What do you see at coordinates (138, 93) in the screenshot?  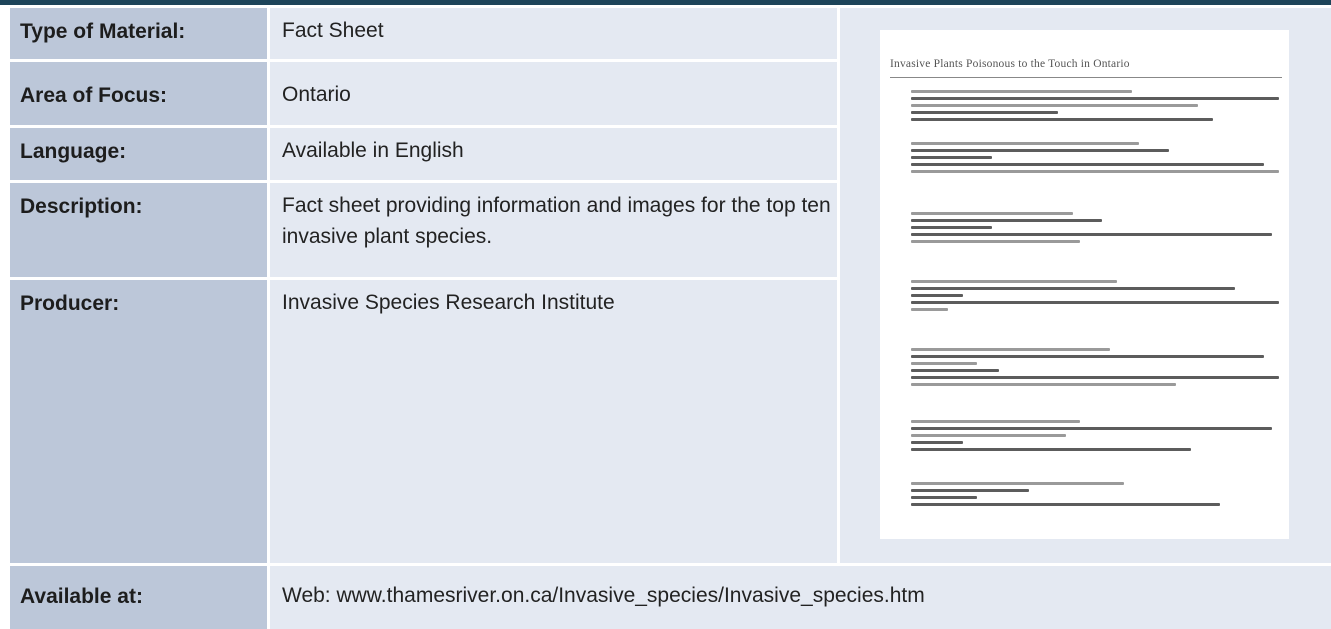 I see `row-label-area-of-focus: Area of Focus:` at bounding box center [138, 93].